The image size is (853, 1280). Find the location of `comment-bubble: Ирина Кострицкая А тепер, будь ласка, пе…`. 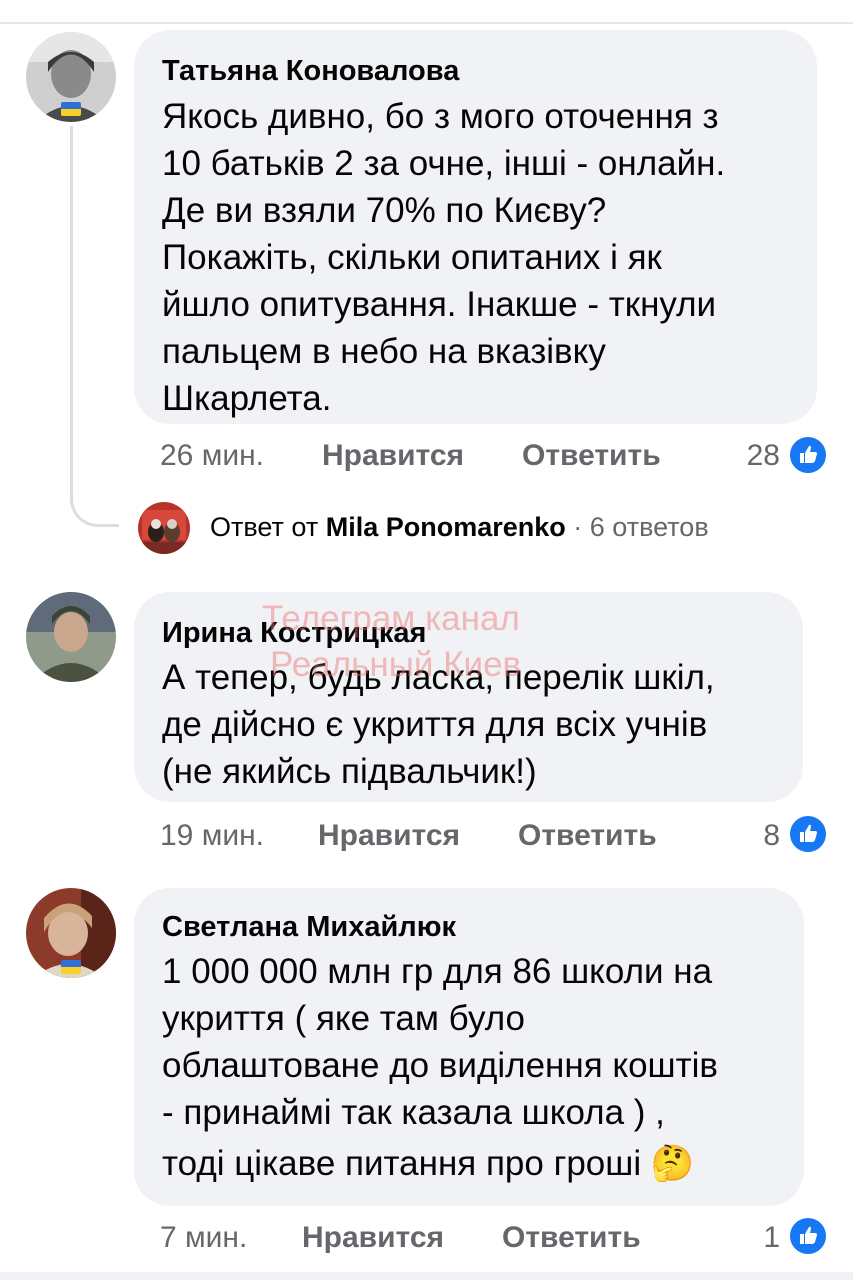

comment-bubble: Ирина Кострицкая А тепер, будь ласка, пе… is located at coordinates (468, 697).